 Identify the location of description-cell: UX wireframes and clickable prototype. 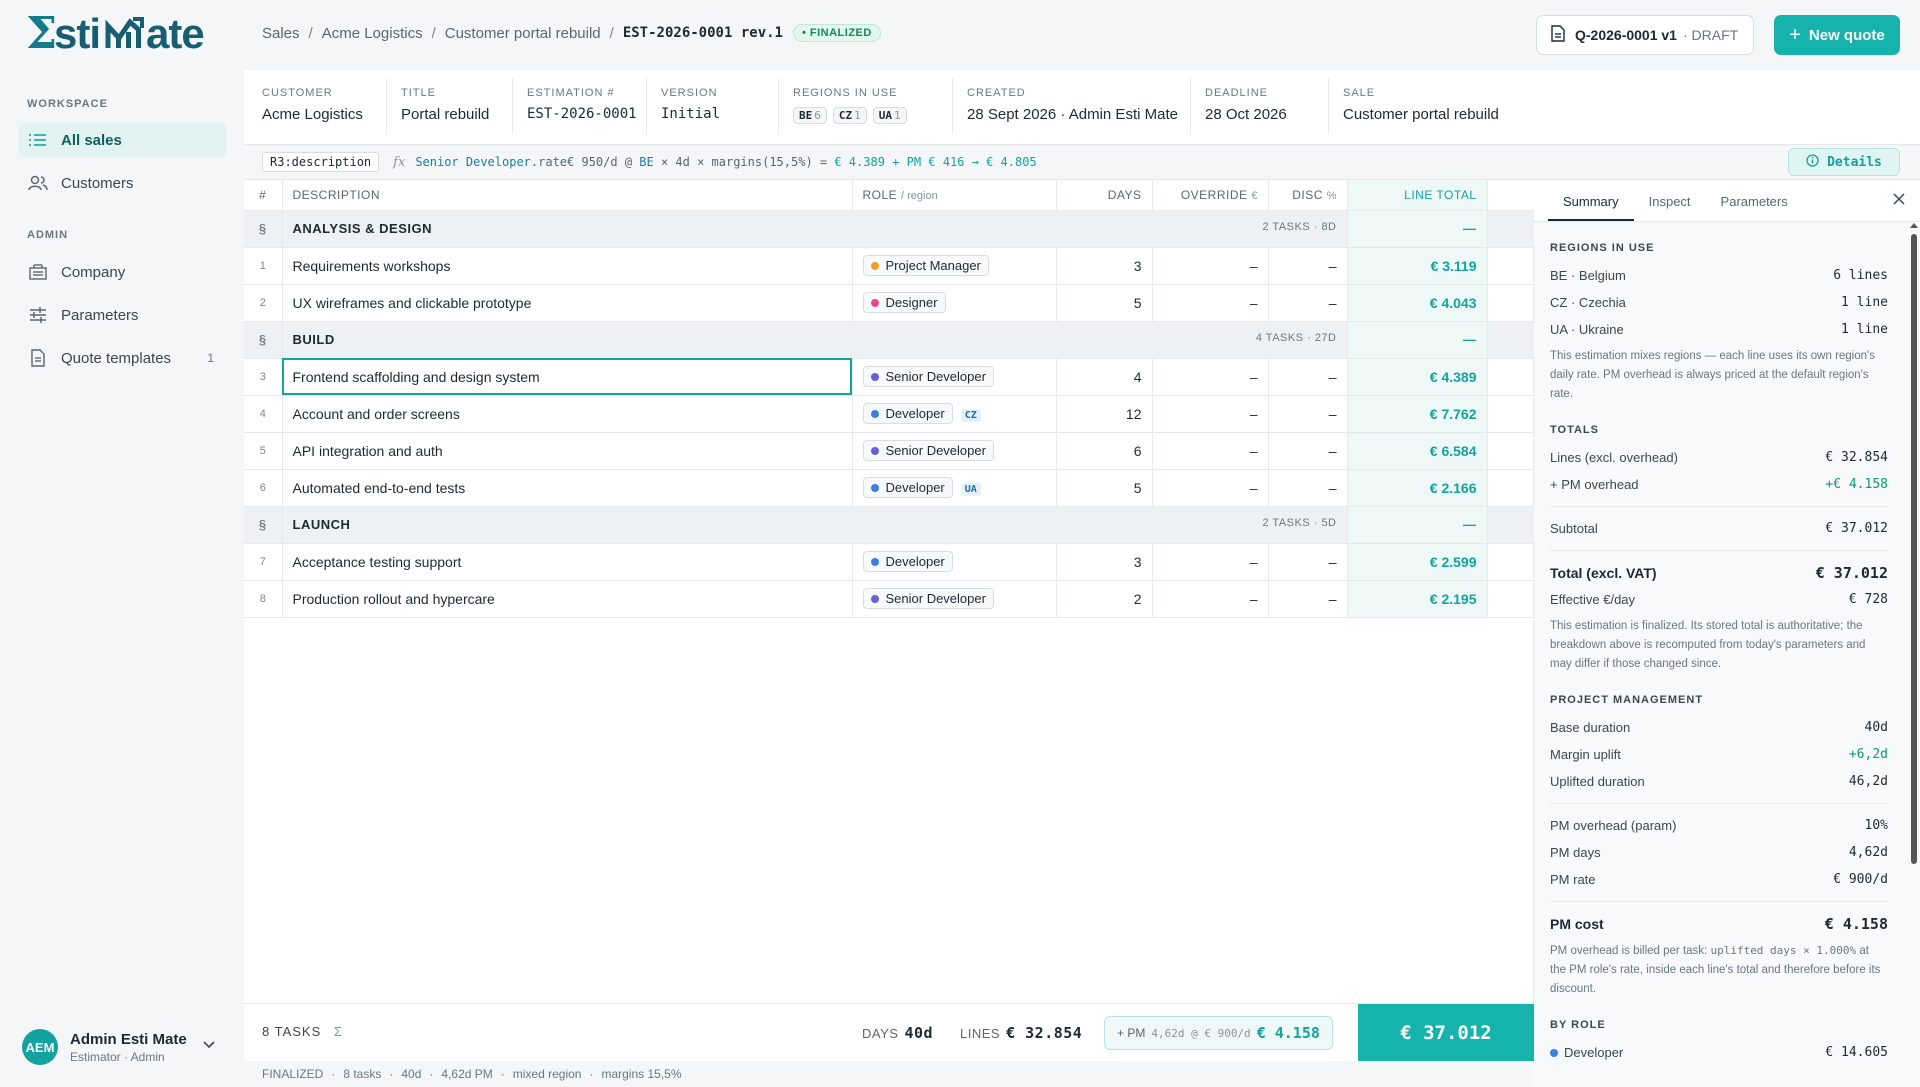
(567, 303).